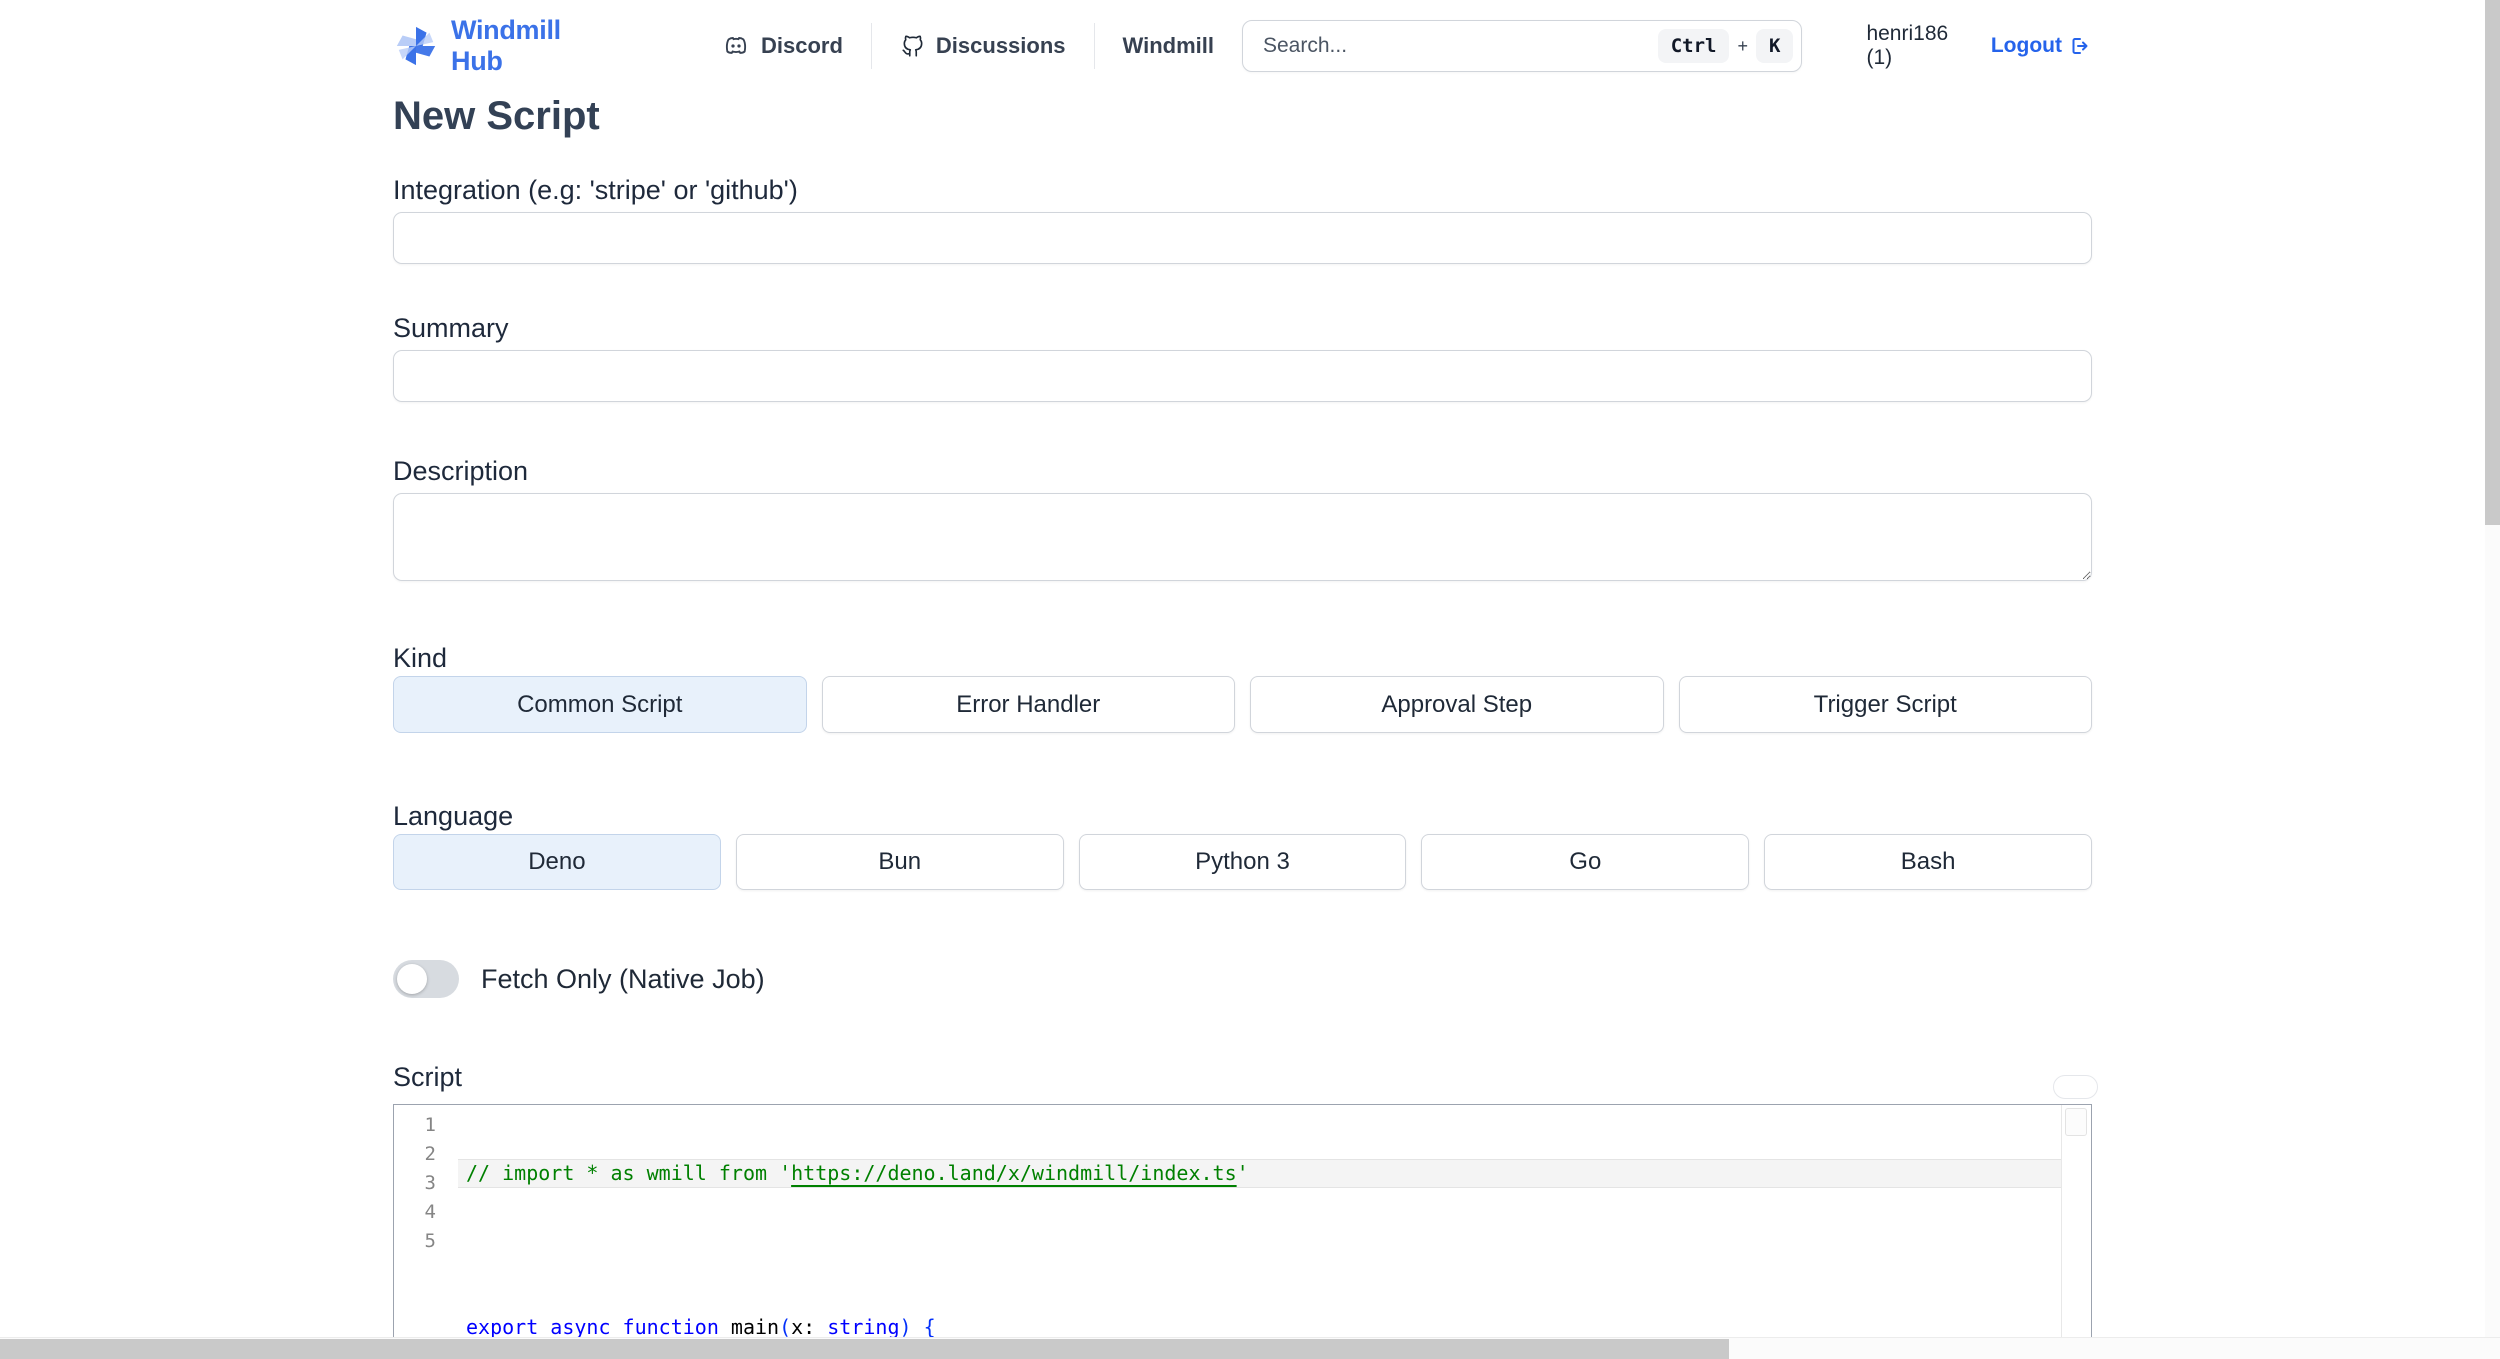 Image resolution: width=2500 pixels, height=1359 pixels. What do you see at coordinates (430, 1154) in the screenshot?
I see `line-number: 2` at bounding box center [430, 1154].